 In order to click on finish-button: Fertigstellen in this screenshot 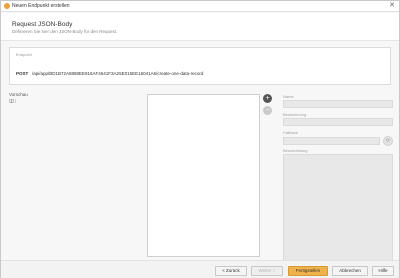, I will do `click(308, 271)`.